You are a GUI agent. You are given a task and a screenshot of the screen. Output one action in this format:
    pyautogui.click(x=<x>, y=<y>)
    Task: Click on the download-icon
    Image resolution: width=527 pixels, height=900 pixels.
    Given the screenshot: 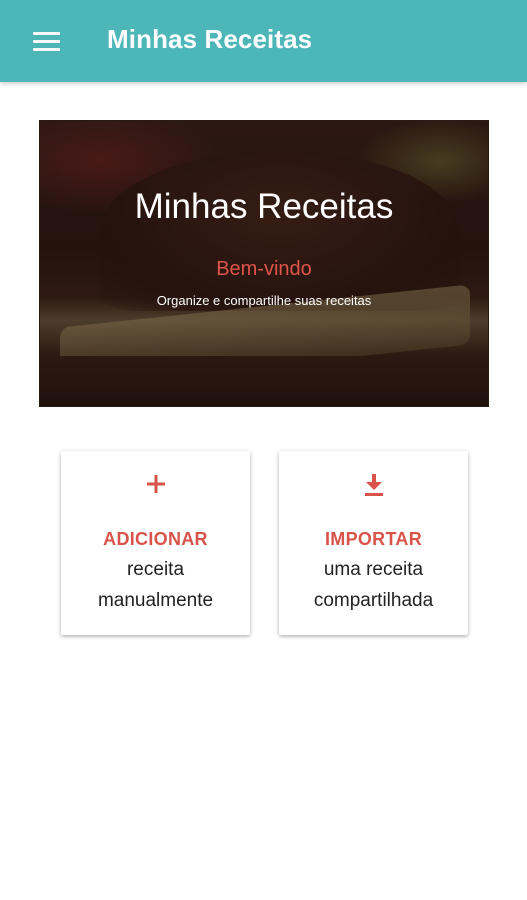 What is the action you would take?
    pyautogui.click(x=373, y=486)
    